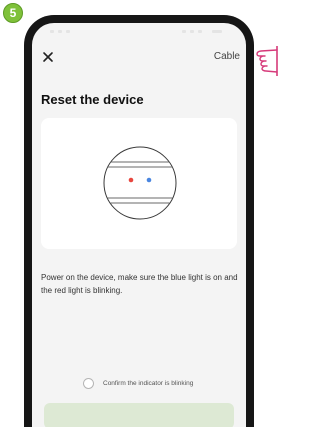  What do you see at coordinates (139, 31) in the screenshot?
I see `status-bar` at bounding box center [139, 31].